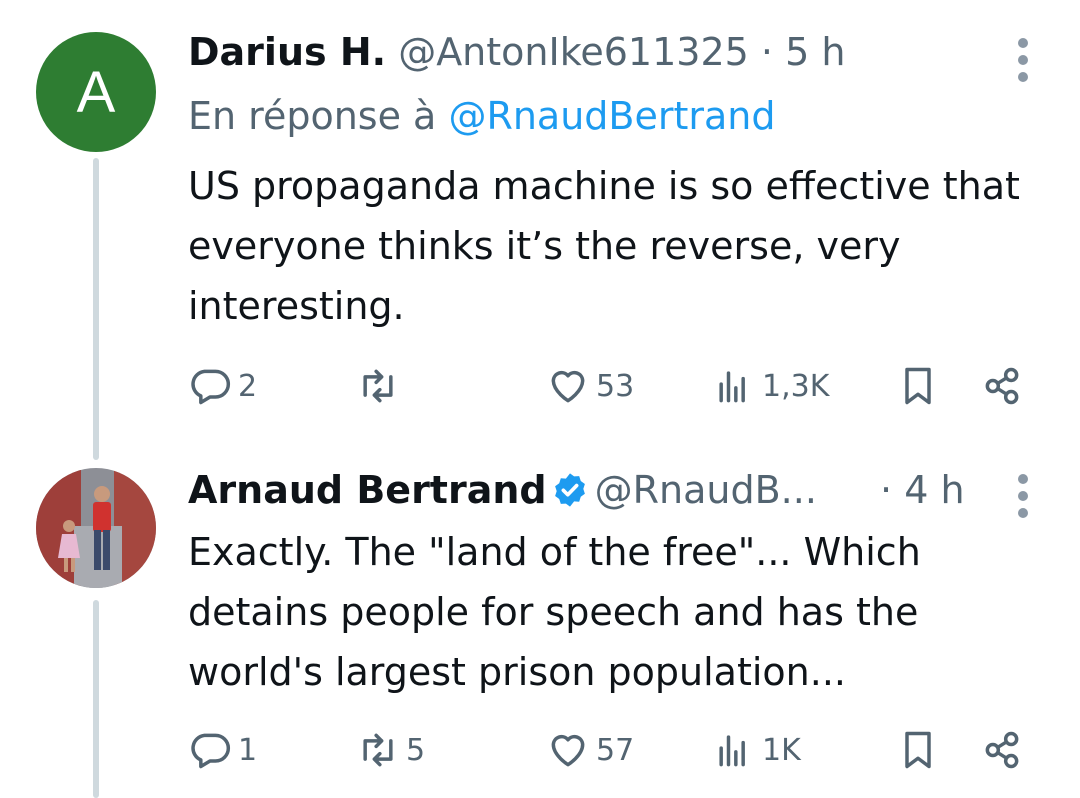 Image resolution: width=1080 pixels, height=798 pixels. What do you see at coordinates (96, 309) in the screenshot?
I see `thread-line-top` at bounding box center [96, 309].